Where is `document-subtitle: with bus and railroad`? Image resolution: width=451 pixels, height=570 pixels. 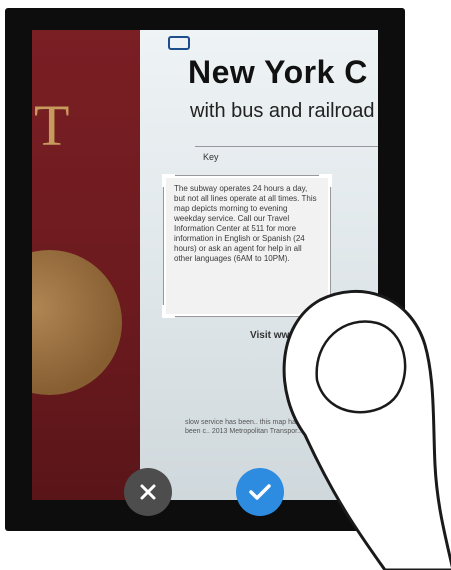
document-subtitle: with bus and railroad is located at coordinates (282, 111).